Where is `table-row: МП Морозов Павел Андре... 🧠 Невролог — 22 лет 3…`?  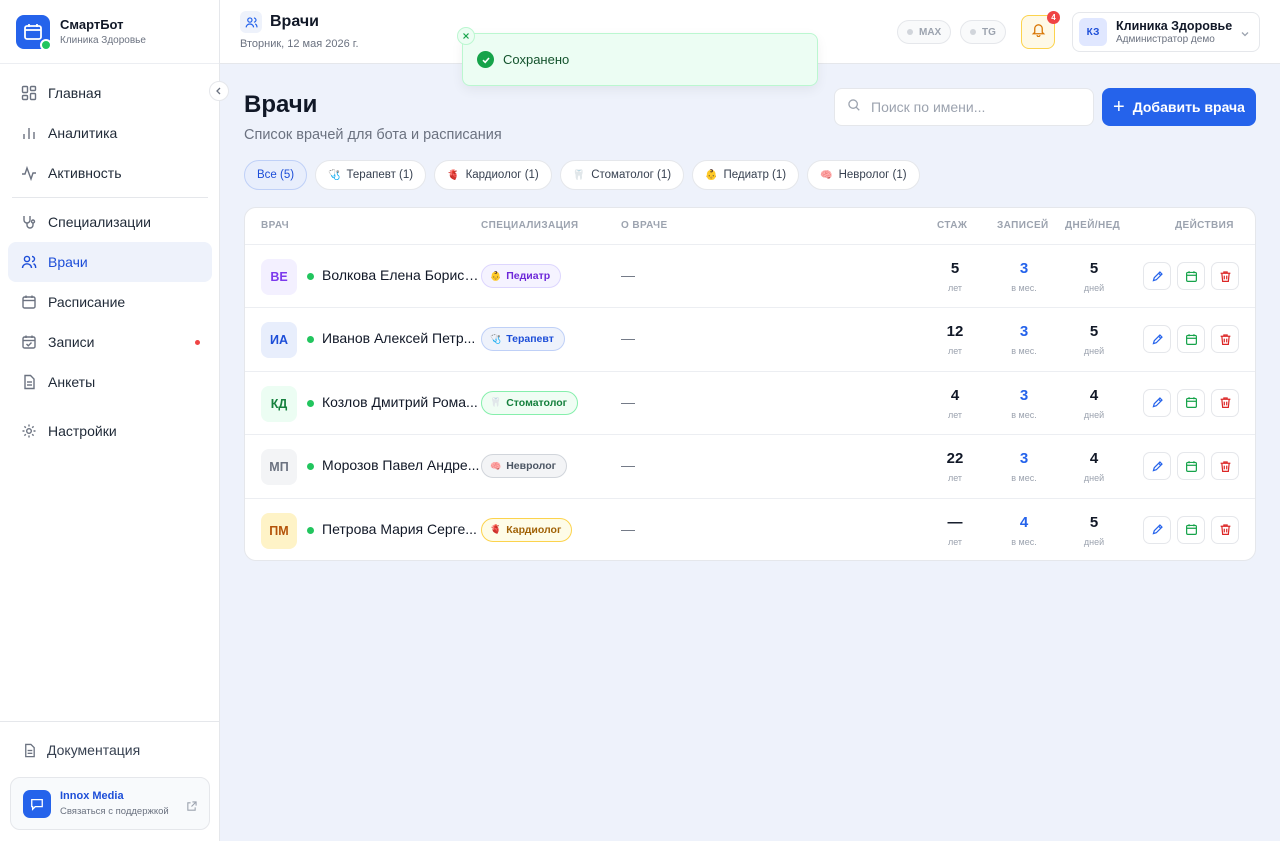
table-row: МП Морозов Павел Андре... 🧠 Невролог — 22 лет 3… is located at coordinates (750, 467).